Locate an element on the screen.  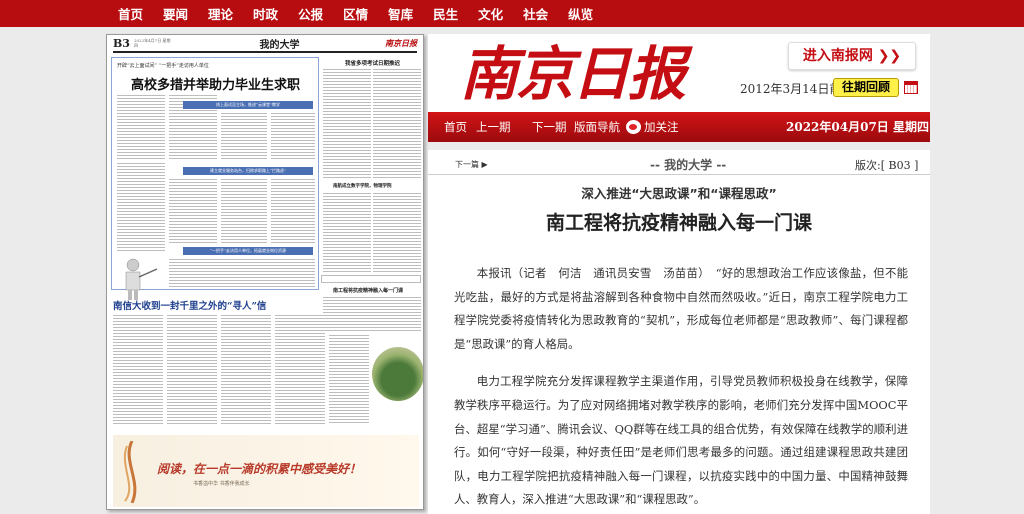
thumb-subhead-bar: “一把手”走访用人单位，拓展就业岗位资源 is located at coordinates (248, 251).